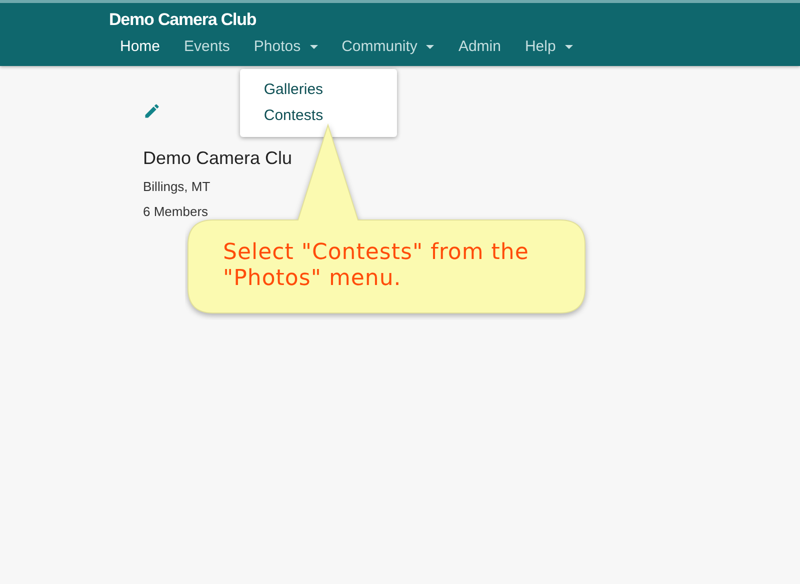  Describe the element at coordinates (207, 47) in the screenshot. I see `nav-link: Events` at that location.